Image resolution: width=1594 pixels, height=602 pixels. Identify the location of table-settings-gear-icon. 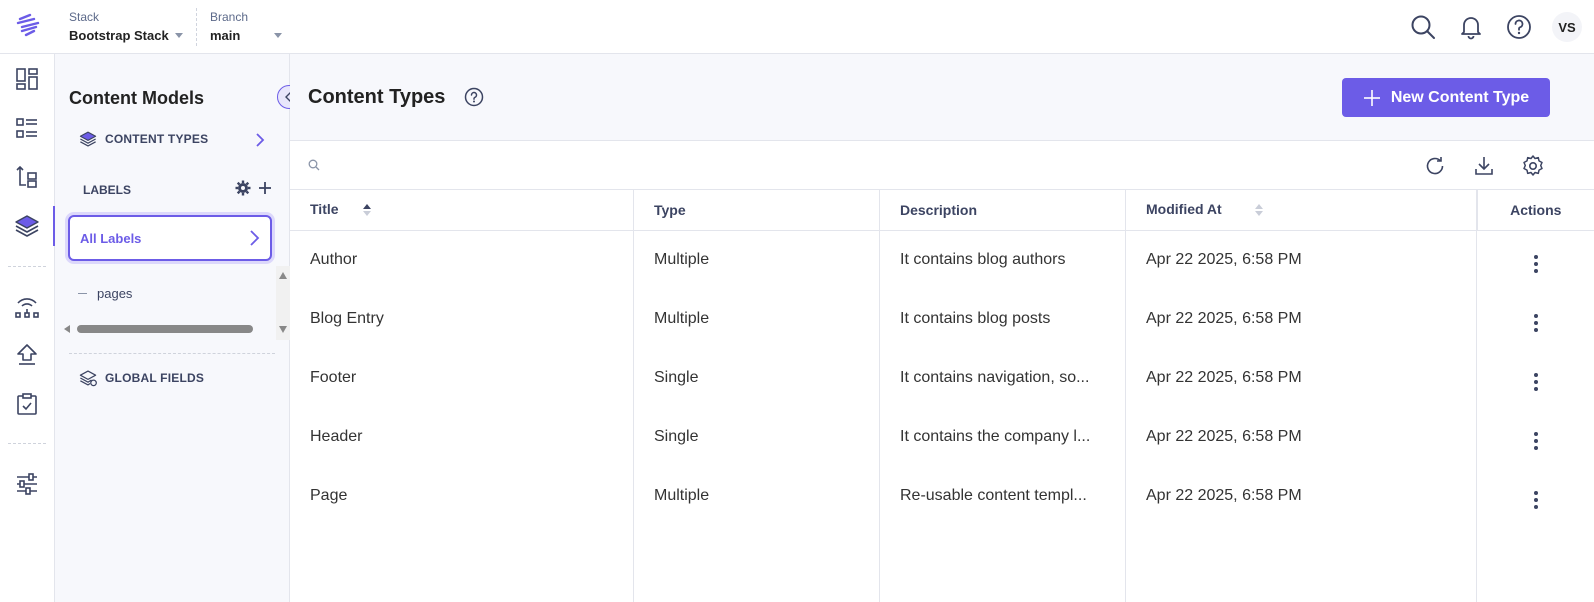
(1533, 166).